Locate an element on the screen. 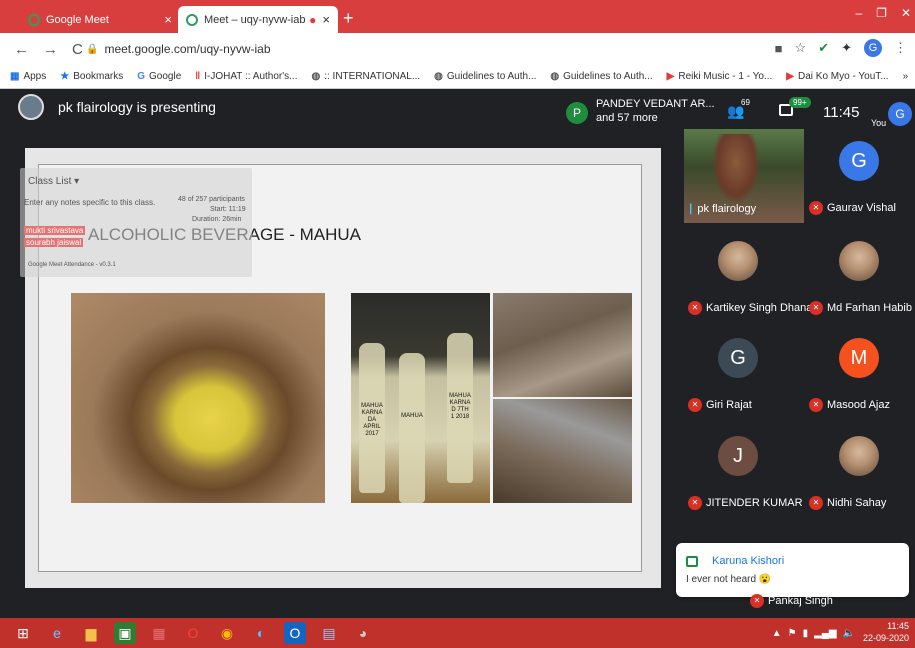 The height and width of the screenshot is (648, 915). participant-tile: G ✕ Gaurav Vishal is located at coordinates (860, 174).